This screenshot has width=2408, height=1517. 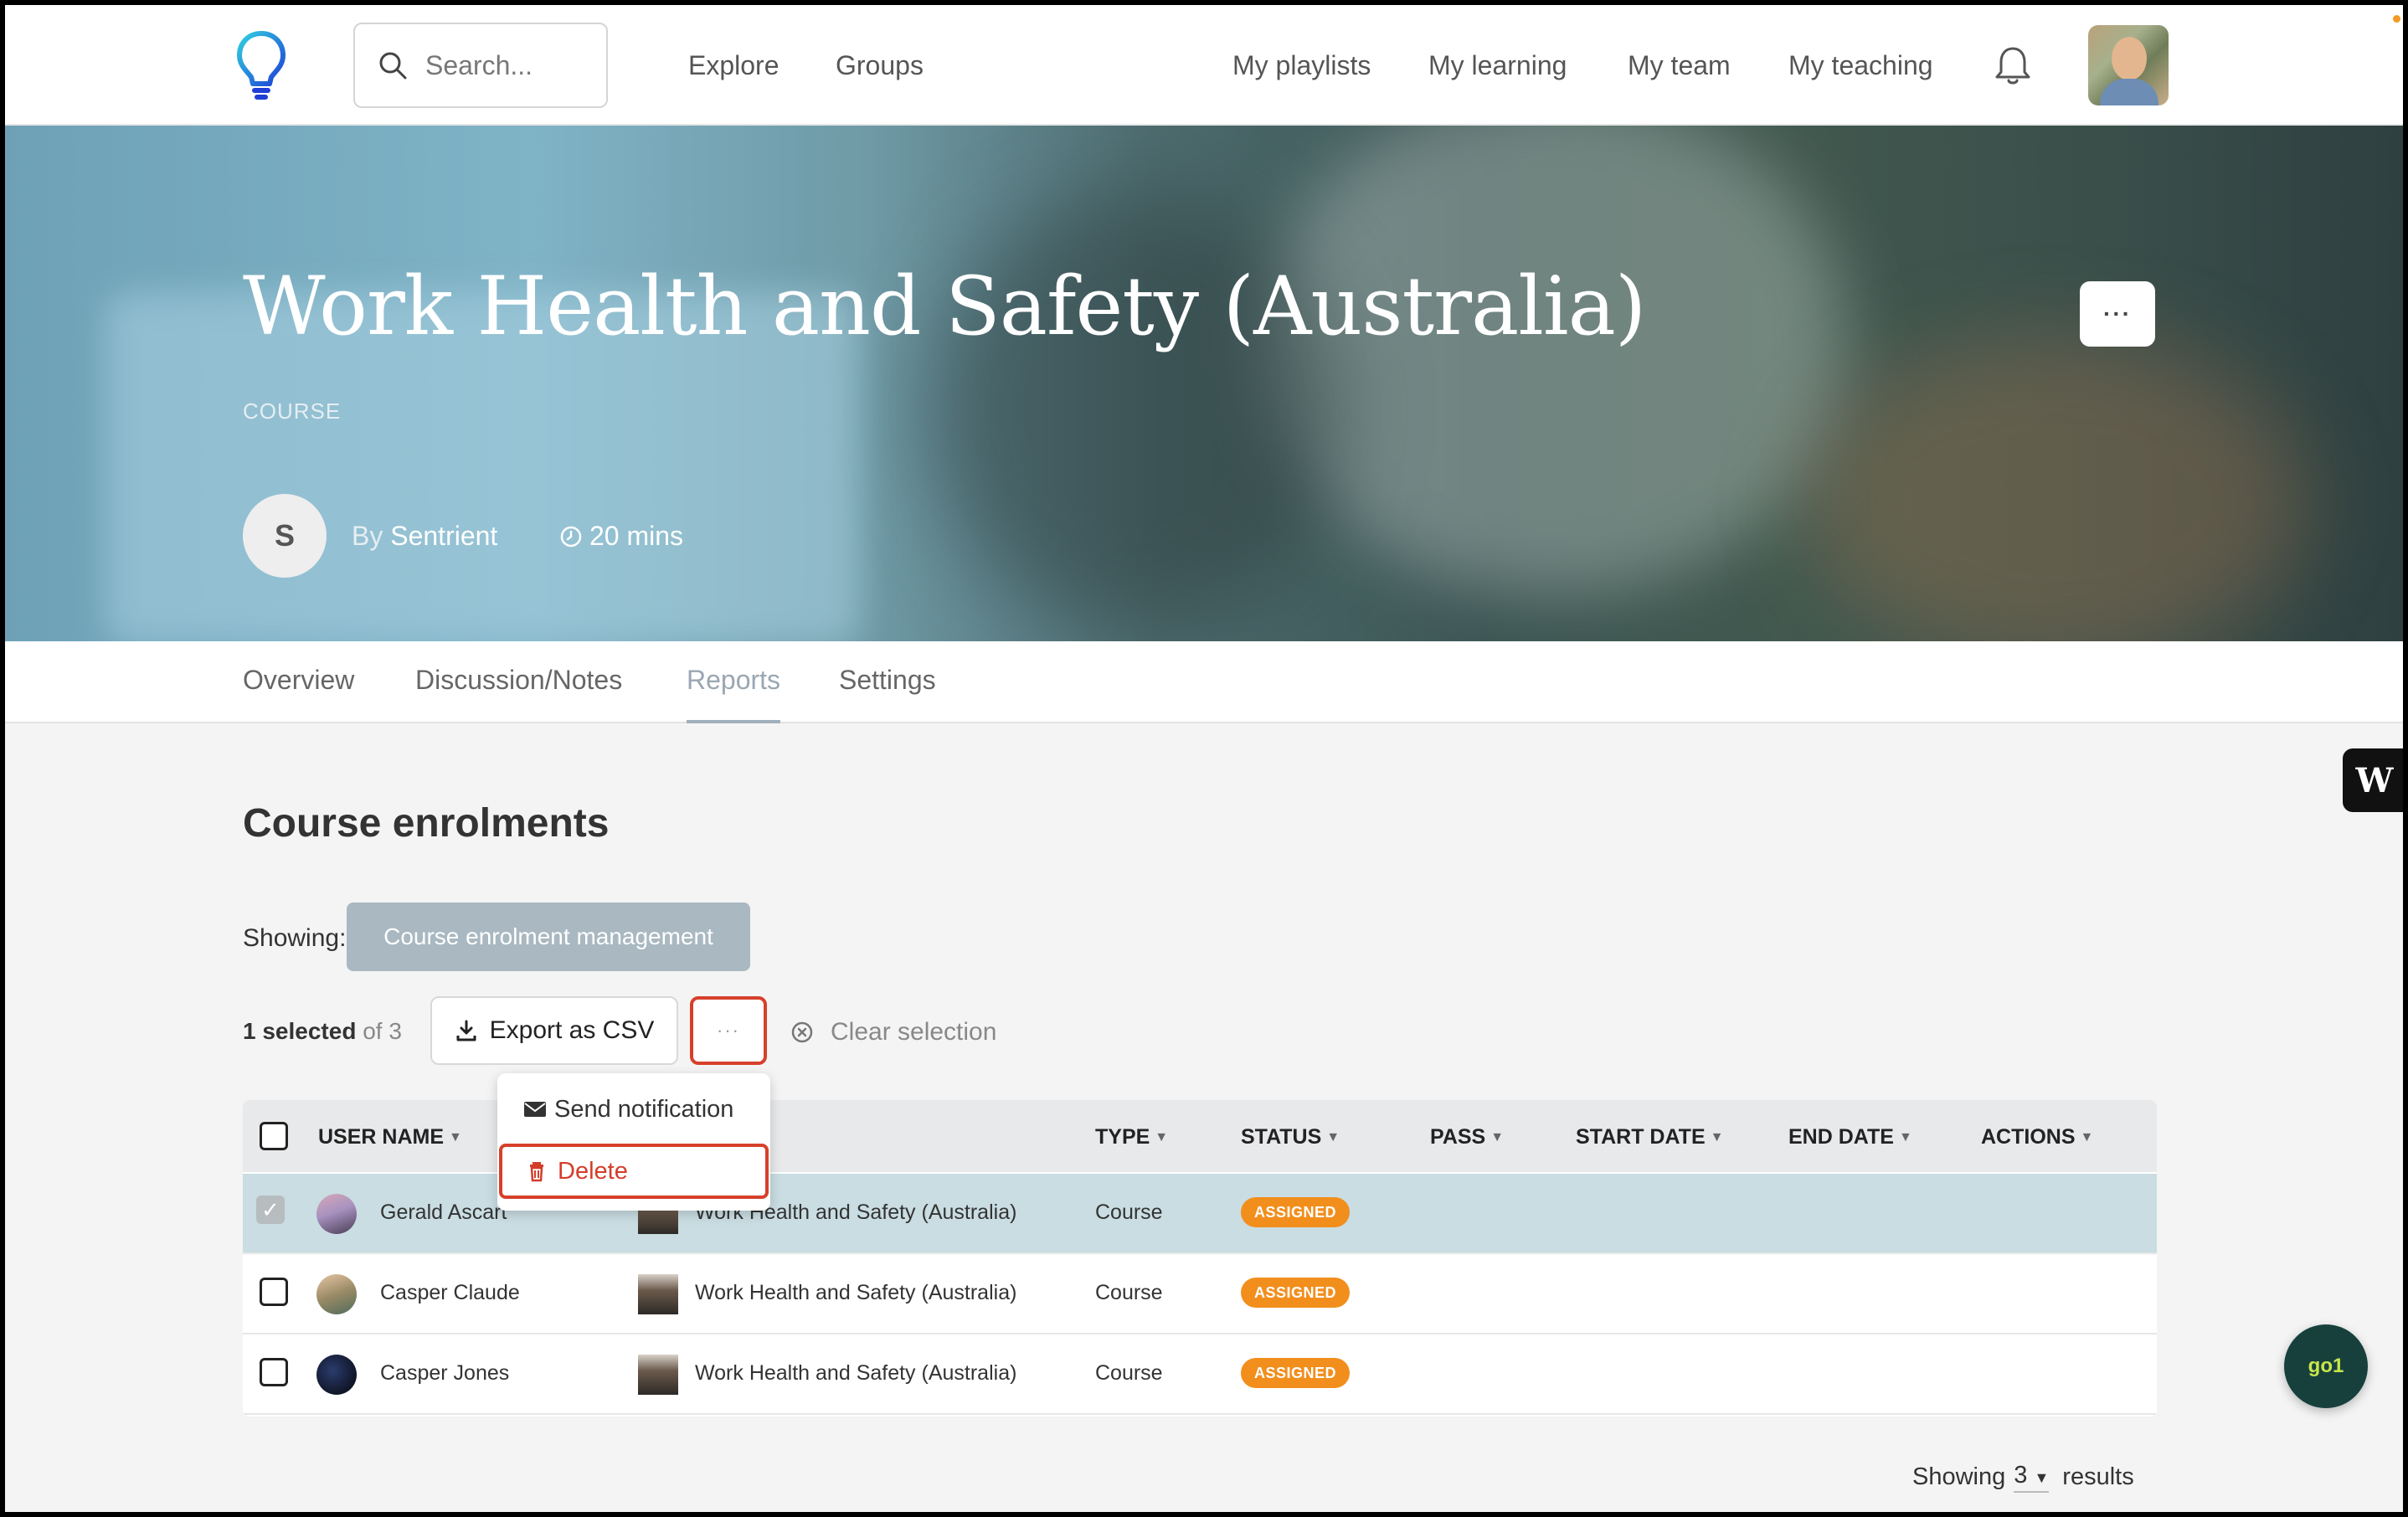 I want to click on export-csv-button: Export as CSV, so click(x=554, y=1030).